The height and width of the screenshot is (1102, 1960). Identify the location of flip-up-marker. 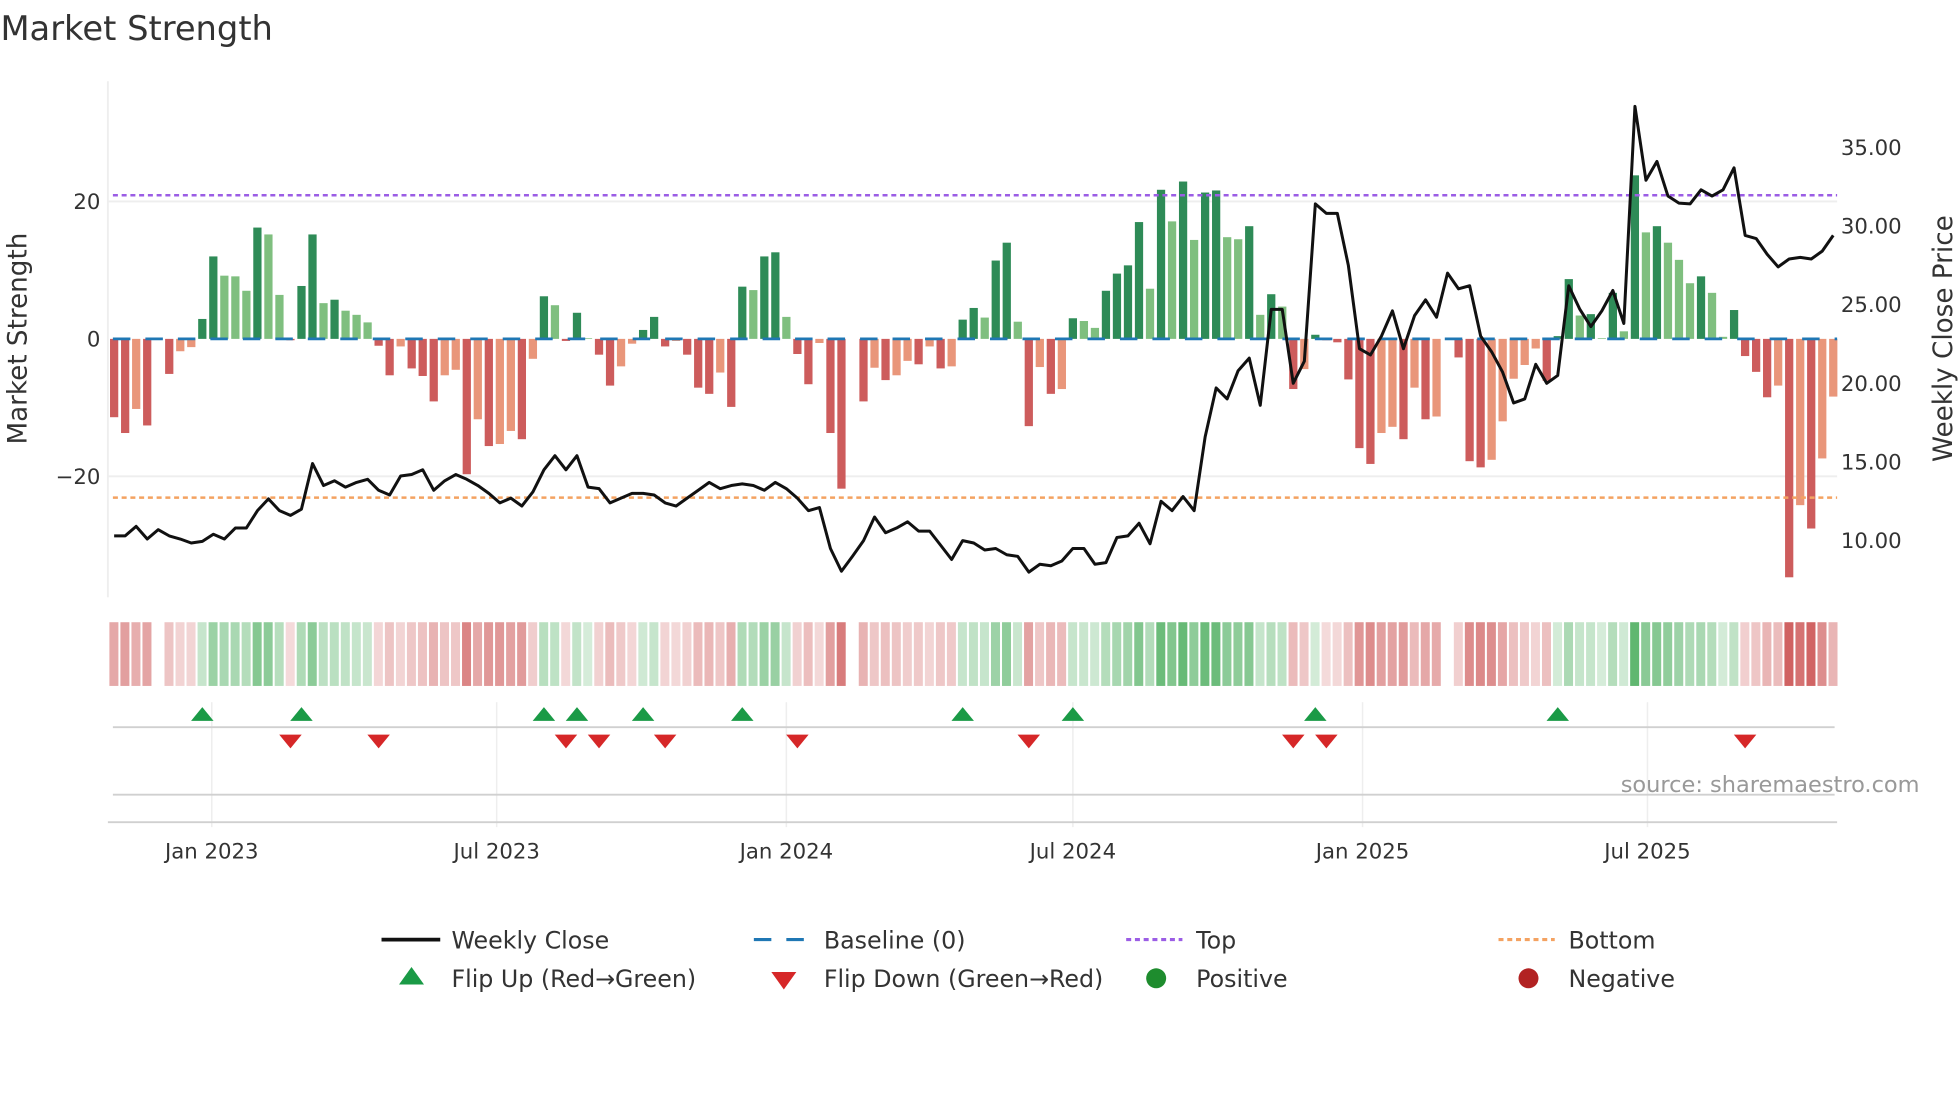
(1315, 714).